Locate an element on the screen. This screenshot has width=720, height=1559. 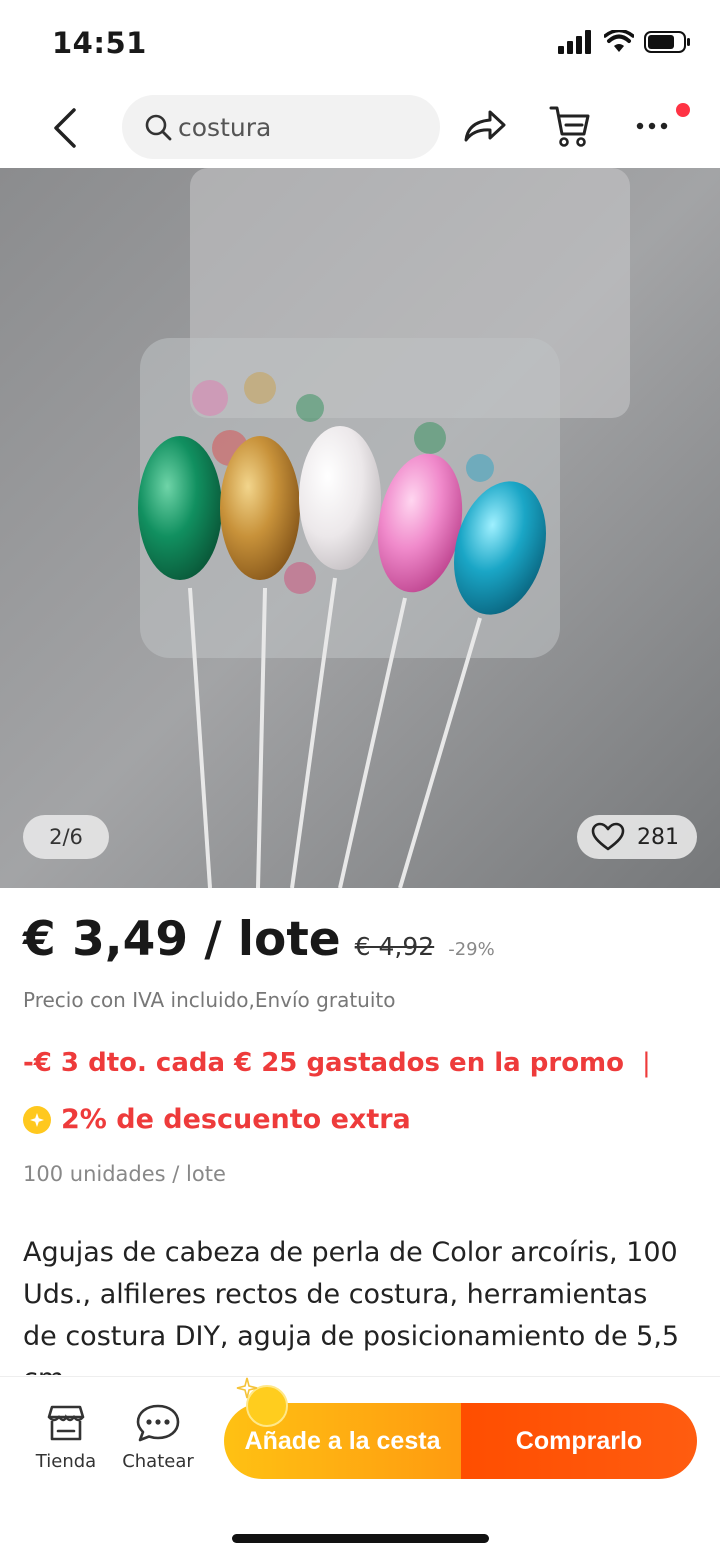
notification-dot is located at coordinates (683, 110).